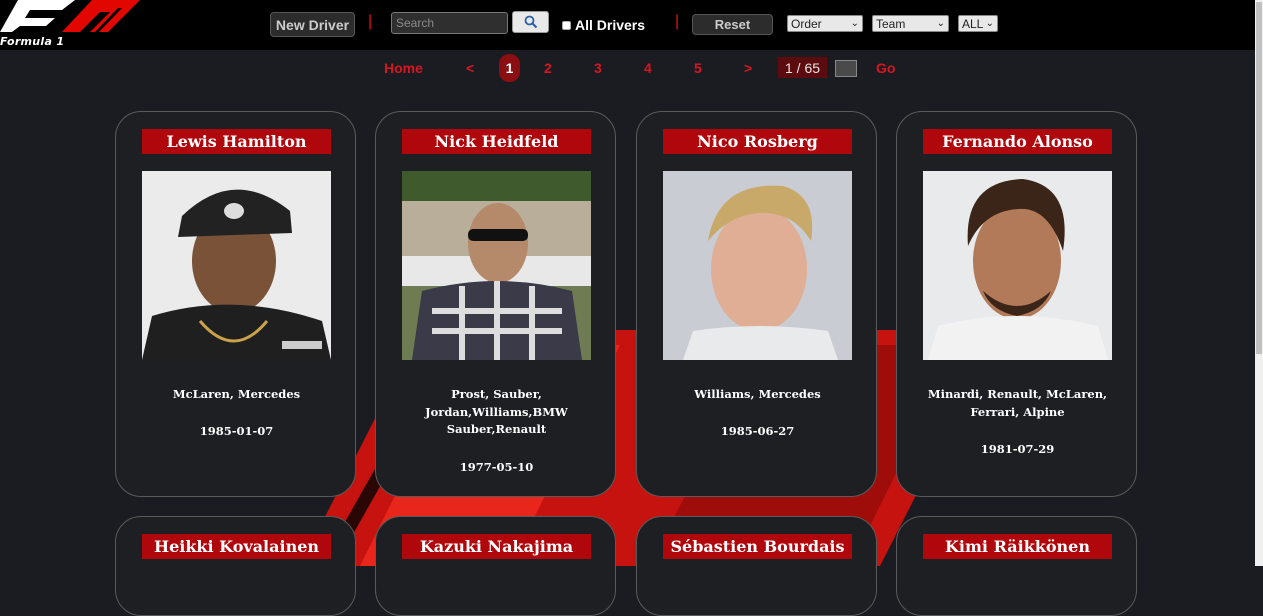 The width and height of the screenshot is (1263, 616). Describe the element at coordinates (757, 431) in the screenshot. I see `driver-dob: 1985-06-27` at that location.